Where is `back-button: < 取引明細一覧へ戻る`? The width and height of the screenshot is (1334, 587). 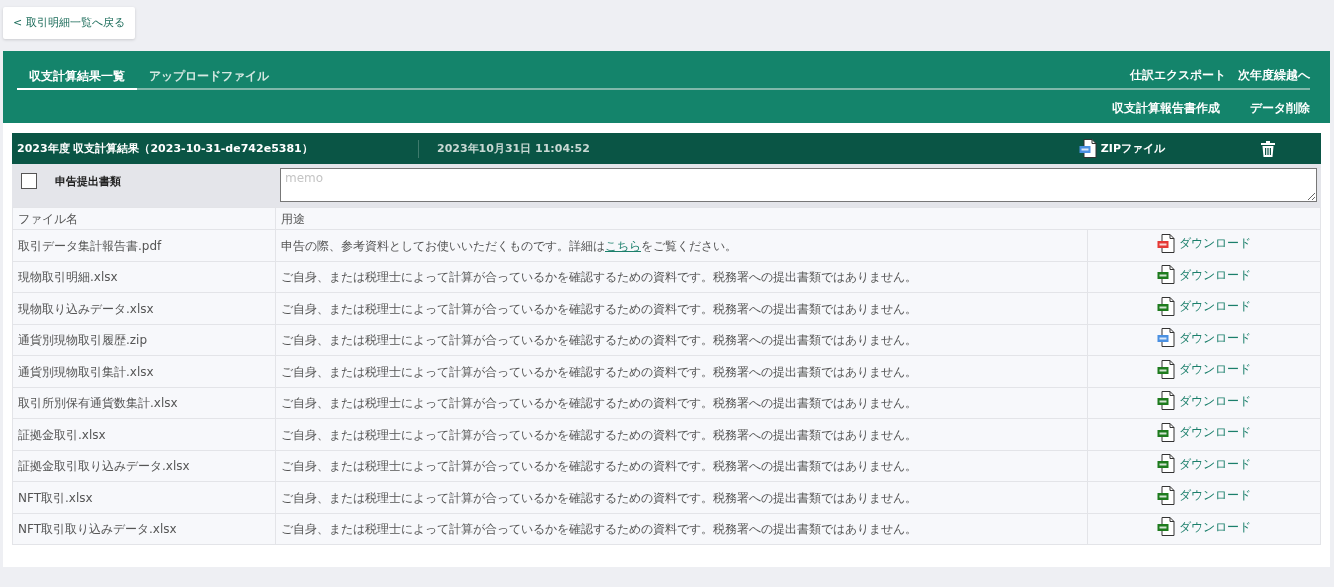 back-button: < 取引明細一覧へ戻る is located at coordinates (69, 23).